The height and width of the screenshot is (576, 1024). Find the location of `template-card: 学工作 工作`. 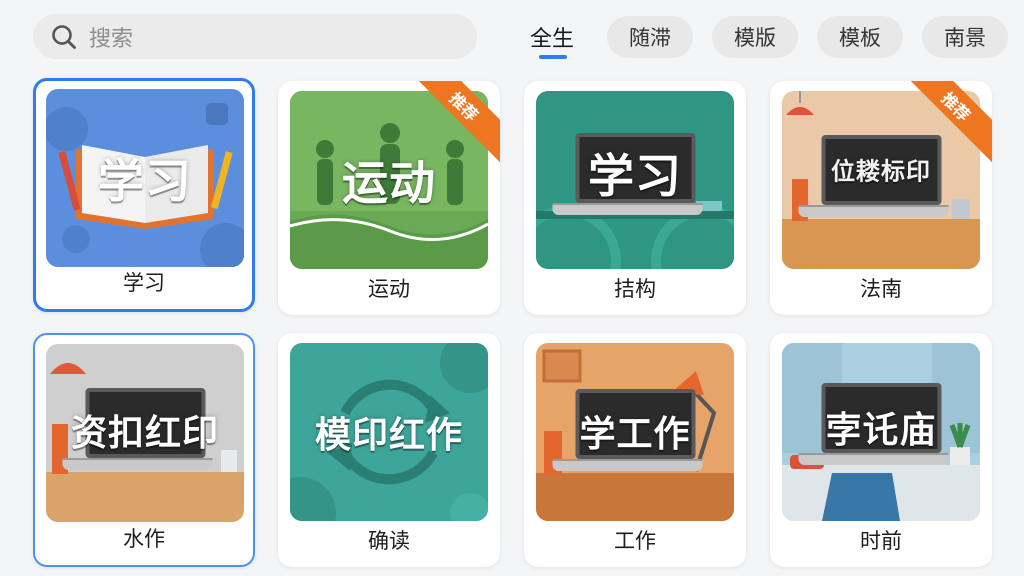

template-card: 学工作 工作 is located at coordinates (635, 450).